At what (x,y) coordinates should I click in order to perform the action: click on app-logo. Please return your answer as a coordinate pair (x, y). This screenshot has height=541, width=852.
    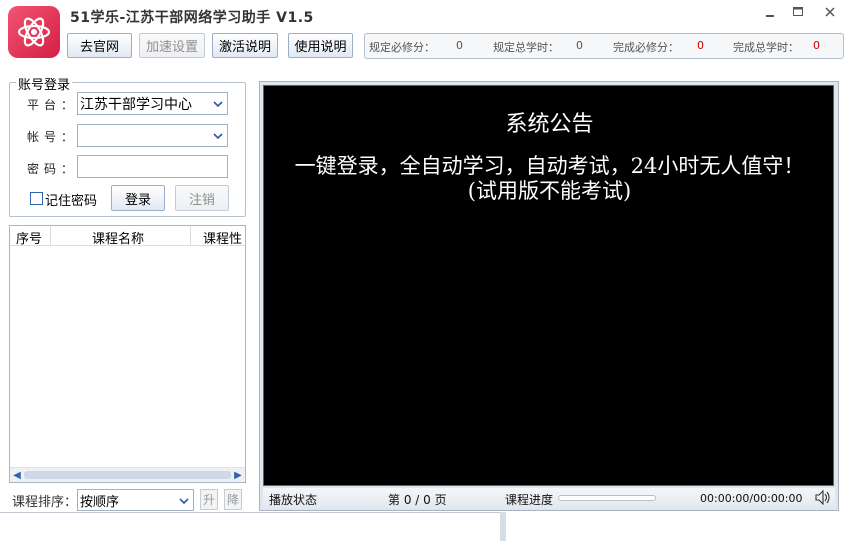
    Looking at the image, I should click on (34, 32).